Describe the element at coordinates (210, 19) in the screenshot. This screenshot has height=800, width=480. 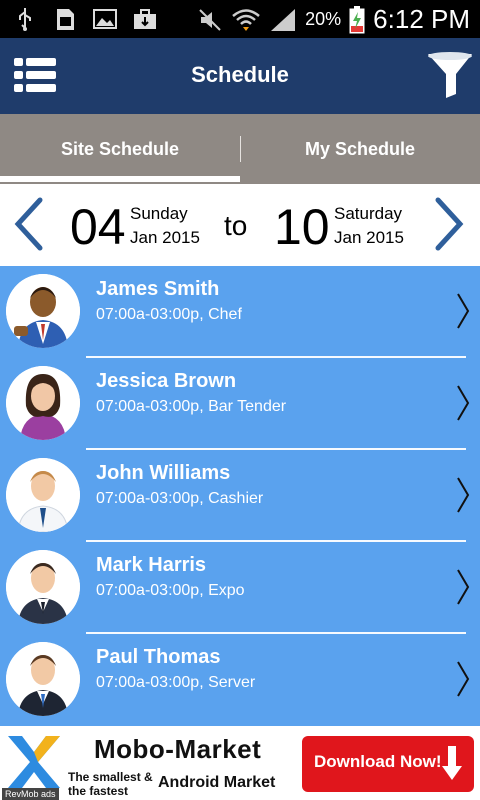
I see `mute-icon` at that location.